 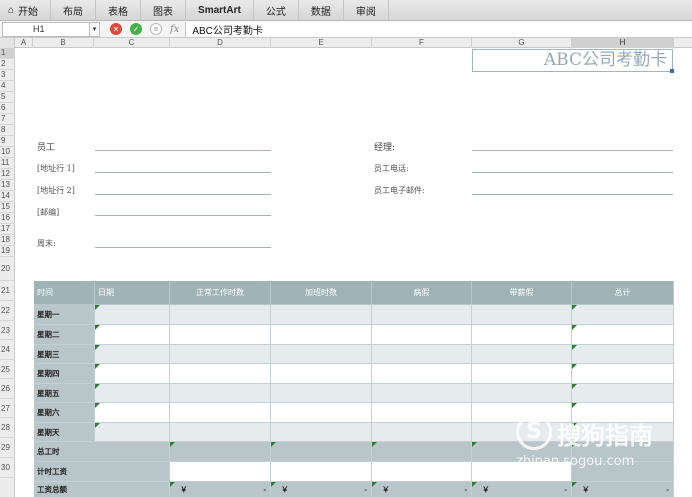 What do you see at coordinates (7, 97) in the screenshot?
I see `row-header: 5` at bounding box center [7, 97].